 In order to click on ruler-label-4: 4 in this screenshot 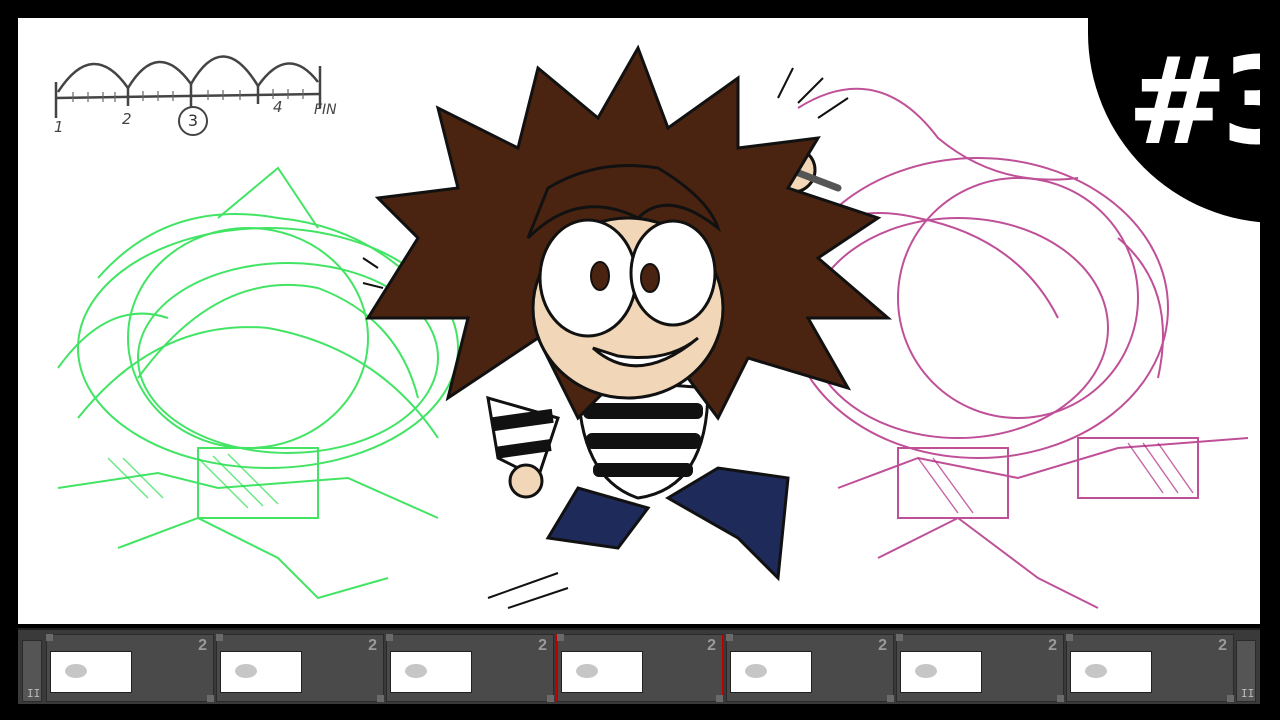, I will do `click(278, 107)`.